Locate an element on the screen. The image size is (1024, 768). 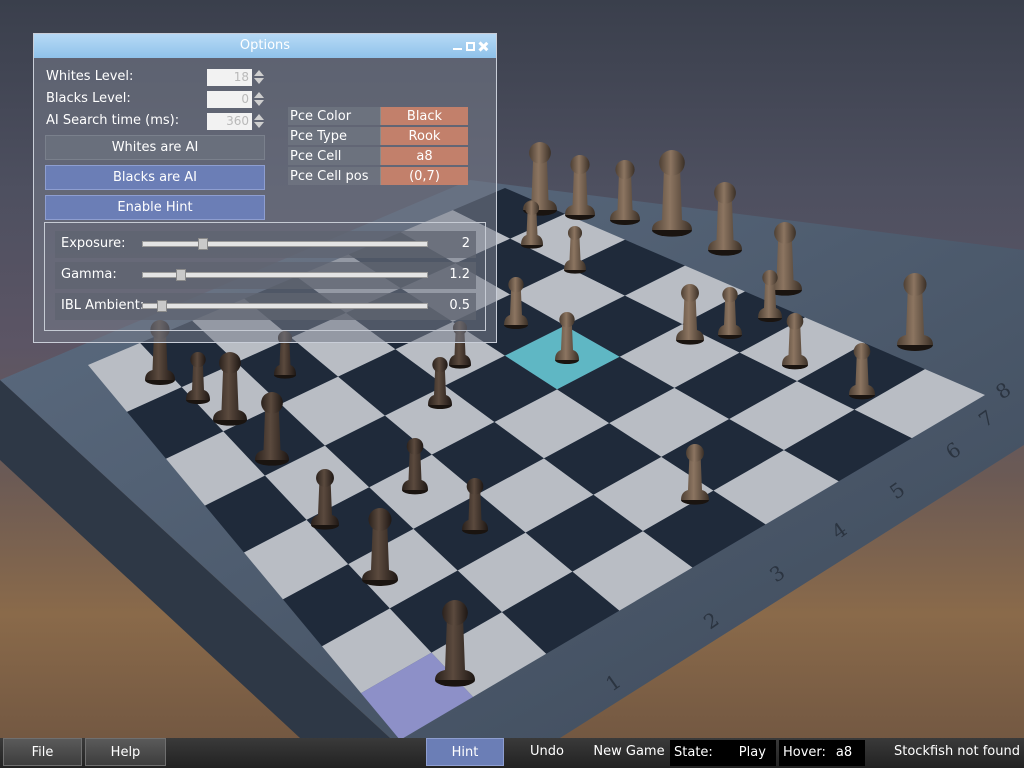
exposure-slider is located at coordinates (285, 244).